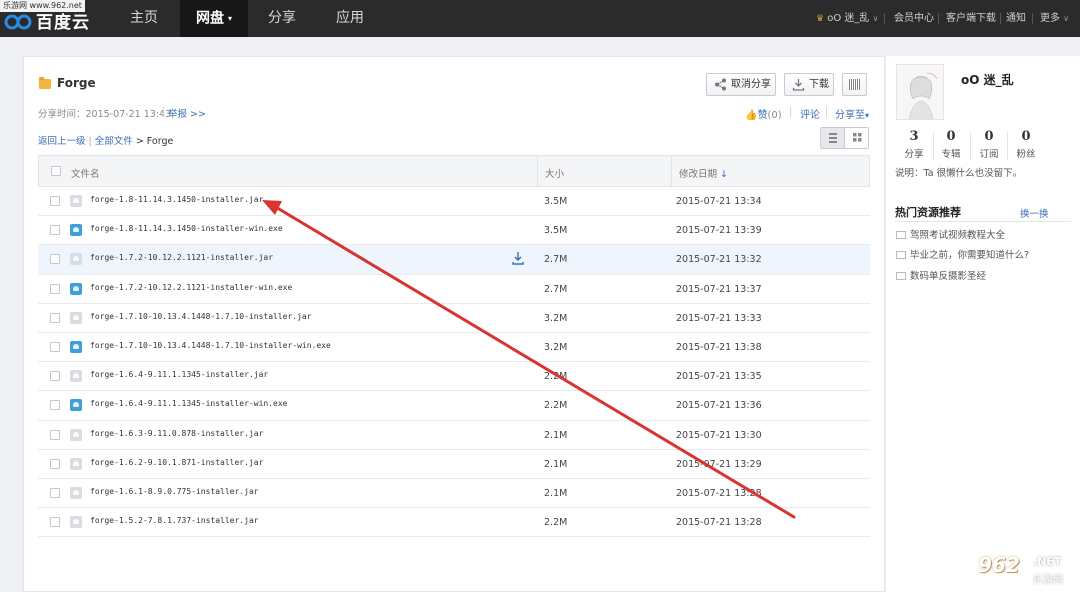 This screenshot has width=1080, height=592. Describe the element at coordinates (176, 199) in the screenshot. I see `file-name: forge-1.8-11.14.3.1450-installer.jar` at that location.